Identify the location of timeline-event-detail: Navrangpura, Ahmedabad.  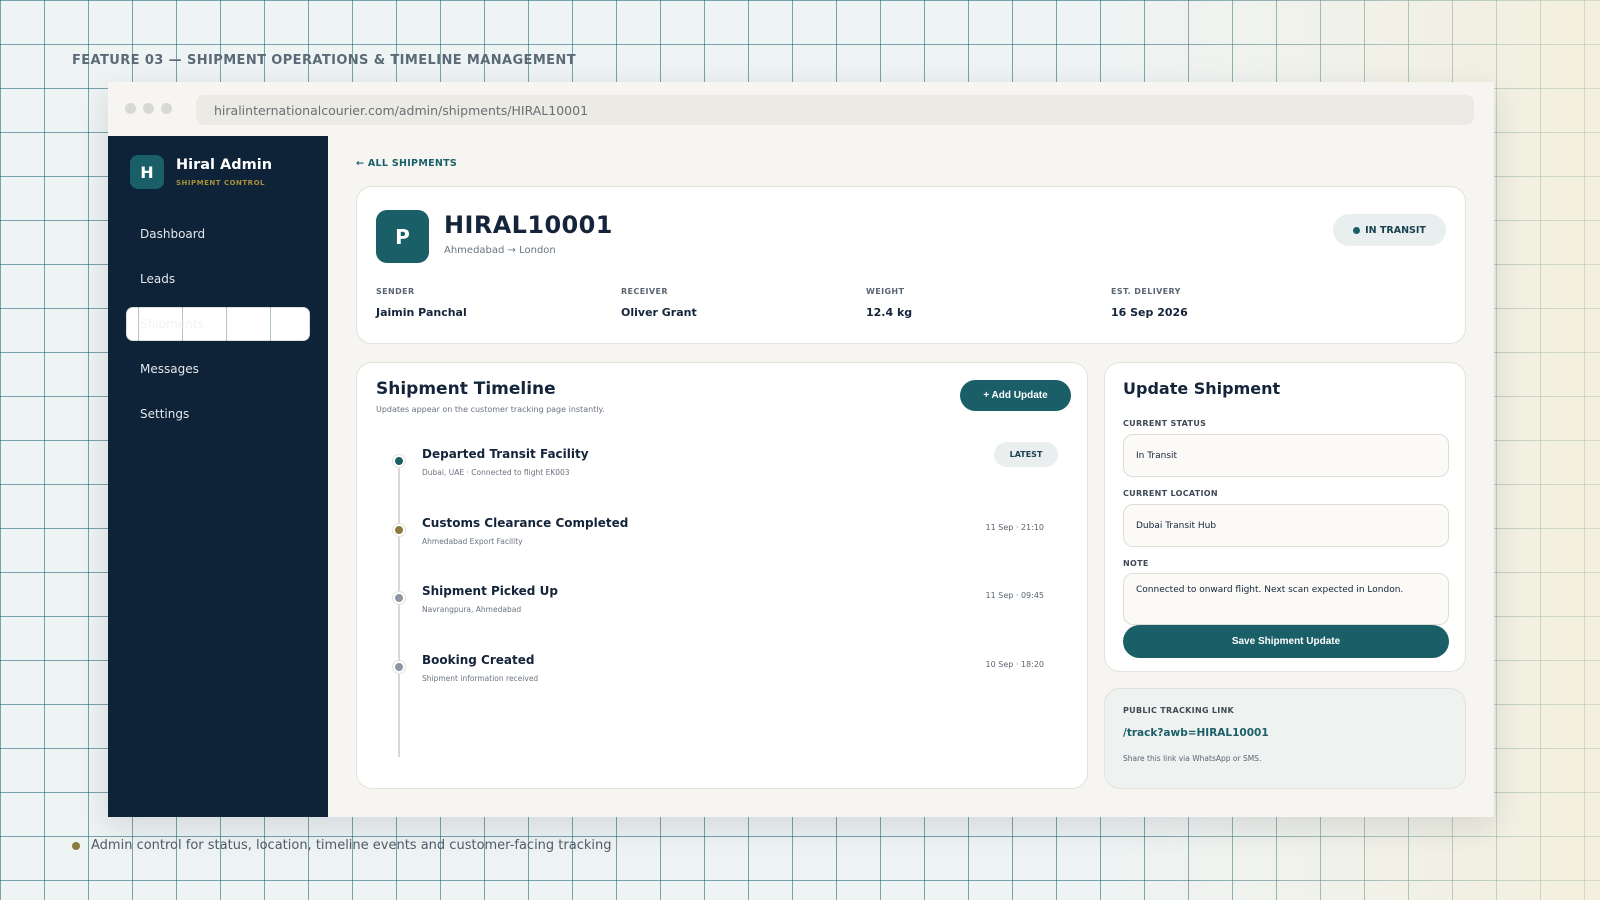
(472, 609).